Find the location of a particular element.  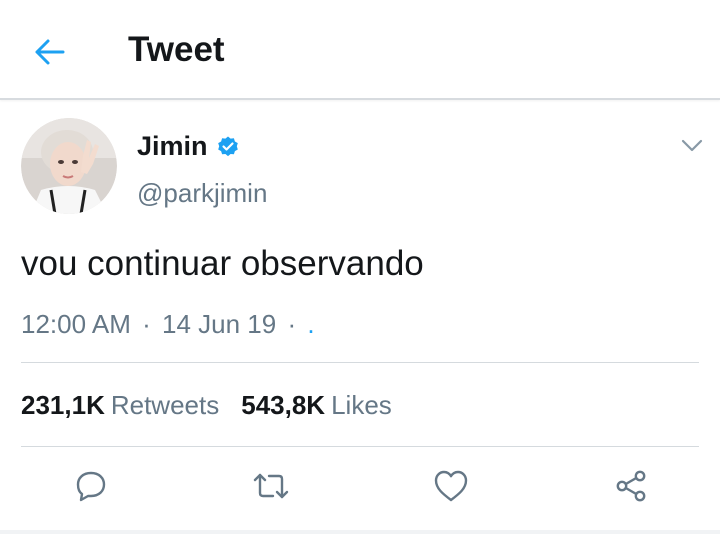

reply-button is located at coordinates (91, 486).